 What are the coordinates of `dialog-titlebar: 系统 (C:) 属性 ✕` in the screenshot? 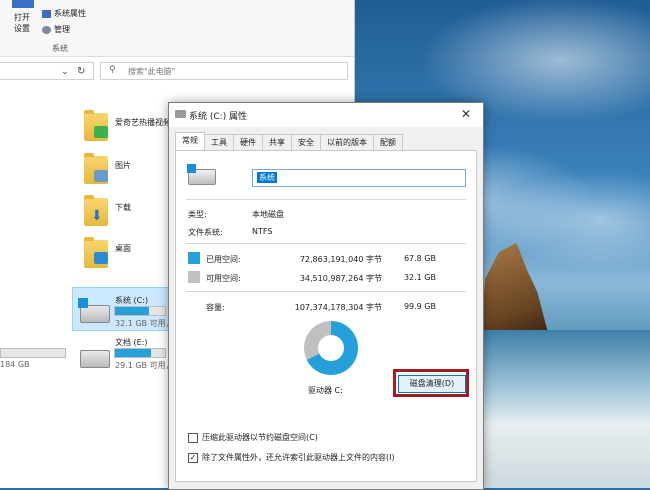 It's located at (326, 115).